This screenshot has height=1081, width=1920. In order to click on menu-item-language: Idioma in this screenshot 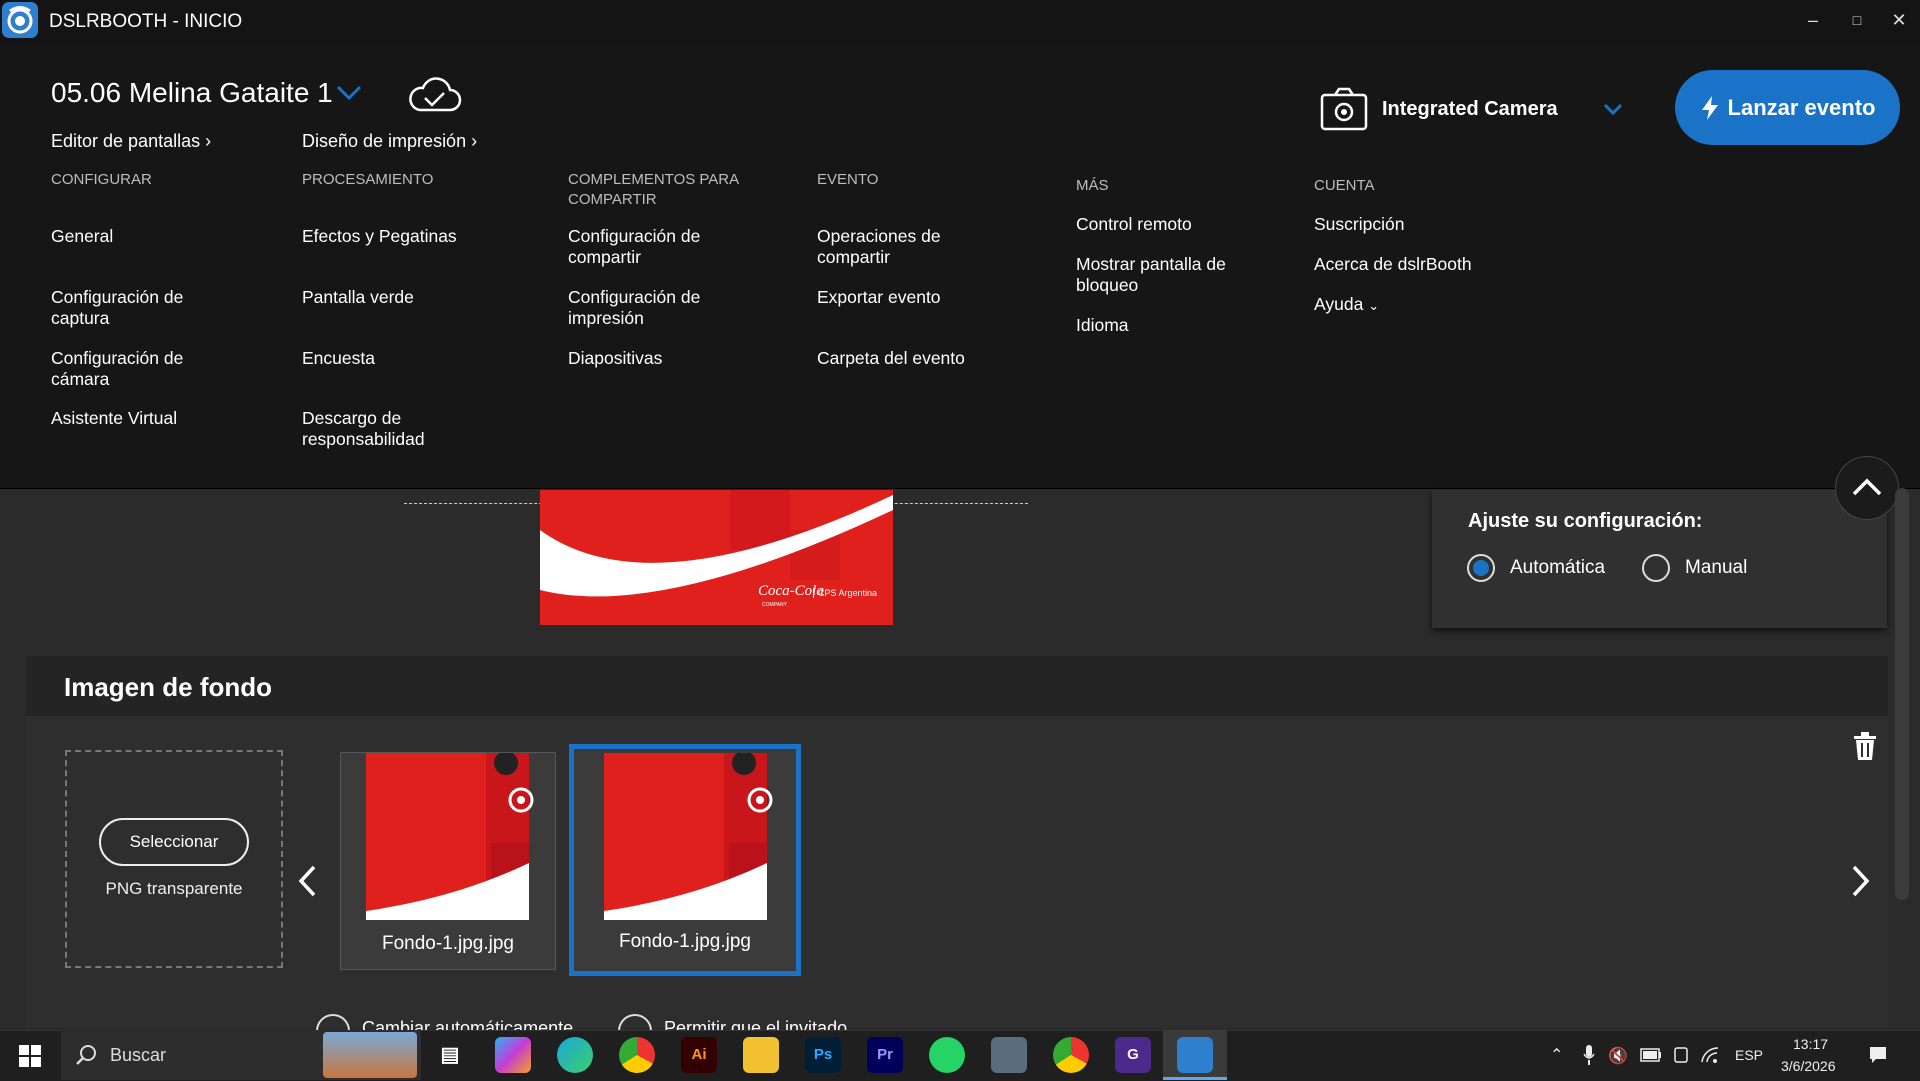, I will do `click(1166, 325)`.